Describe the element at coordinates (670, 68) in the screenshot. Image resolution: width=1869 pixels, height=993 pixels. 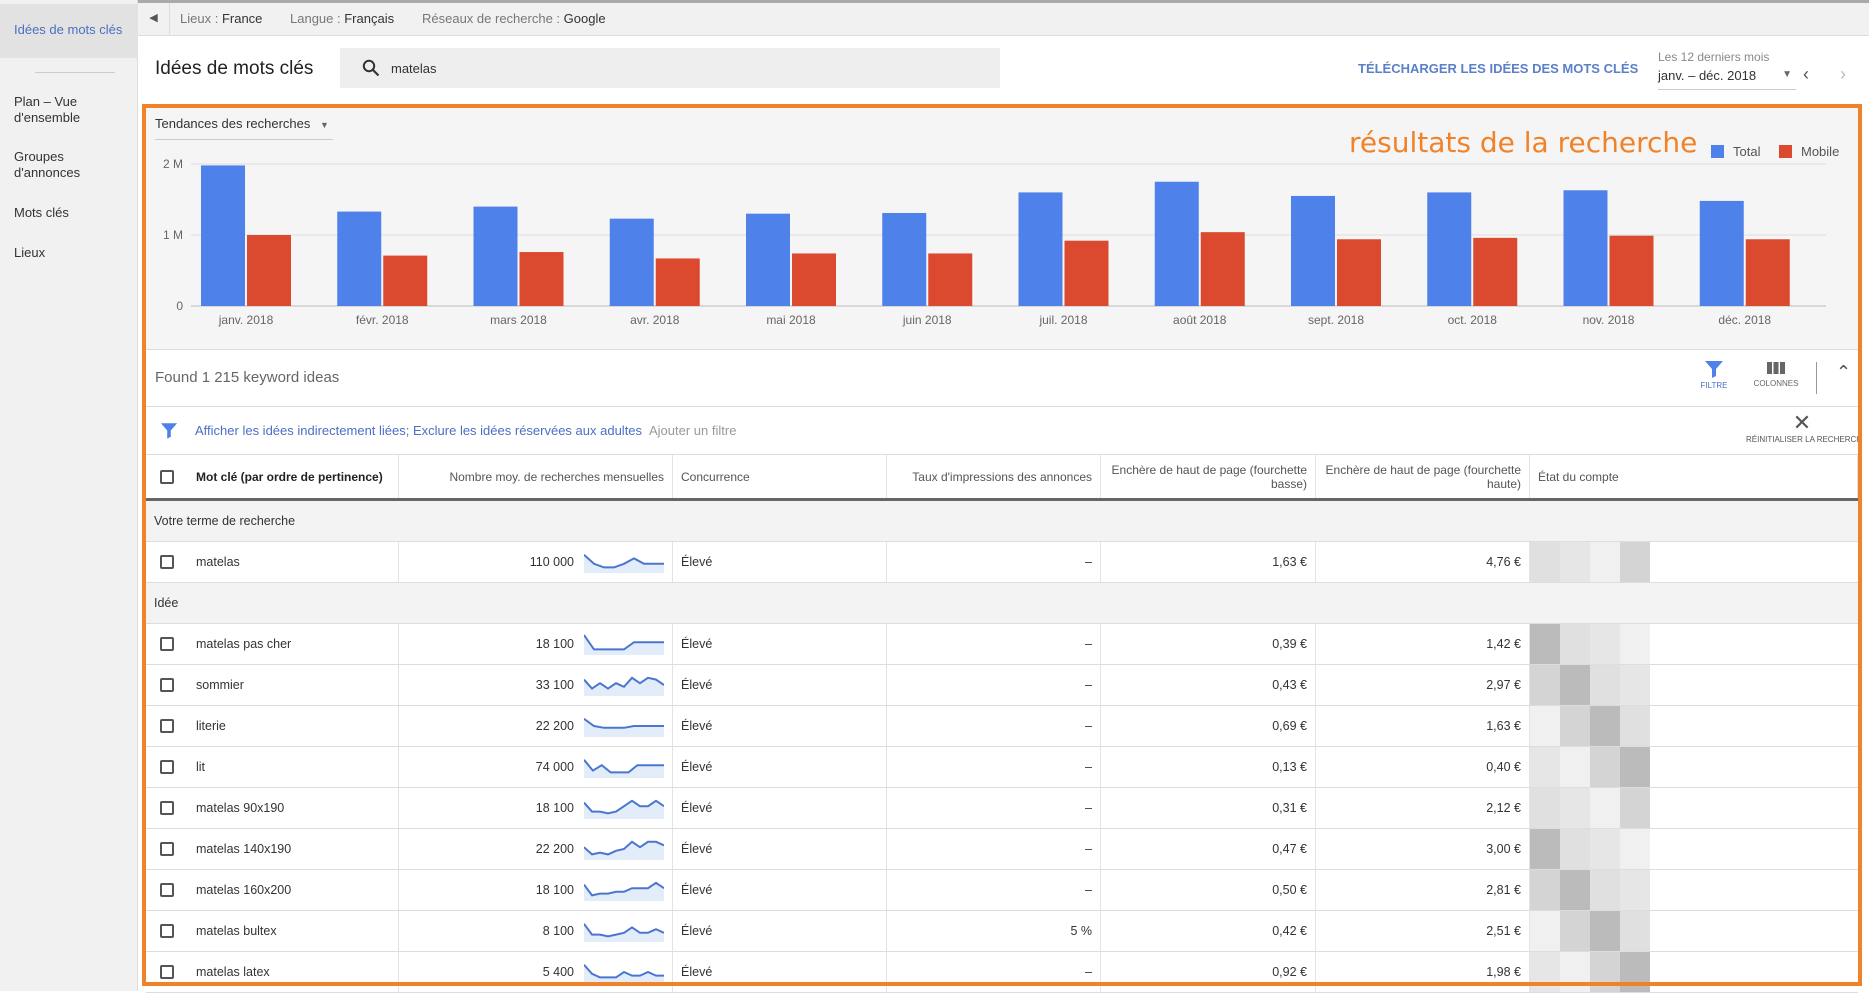
I see `search-input: matelas` at that location.